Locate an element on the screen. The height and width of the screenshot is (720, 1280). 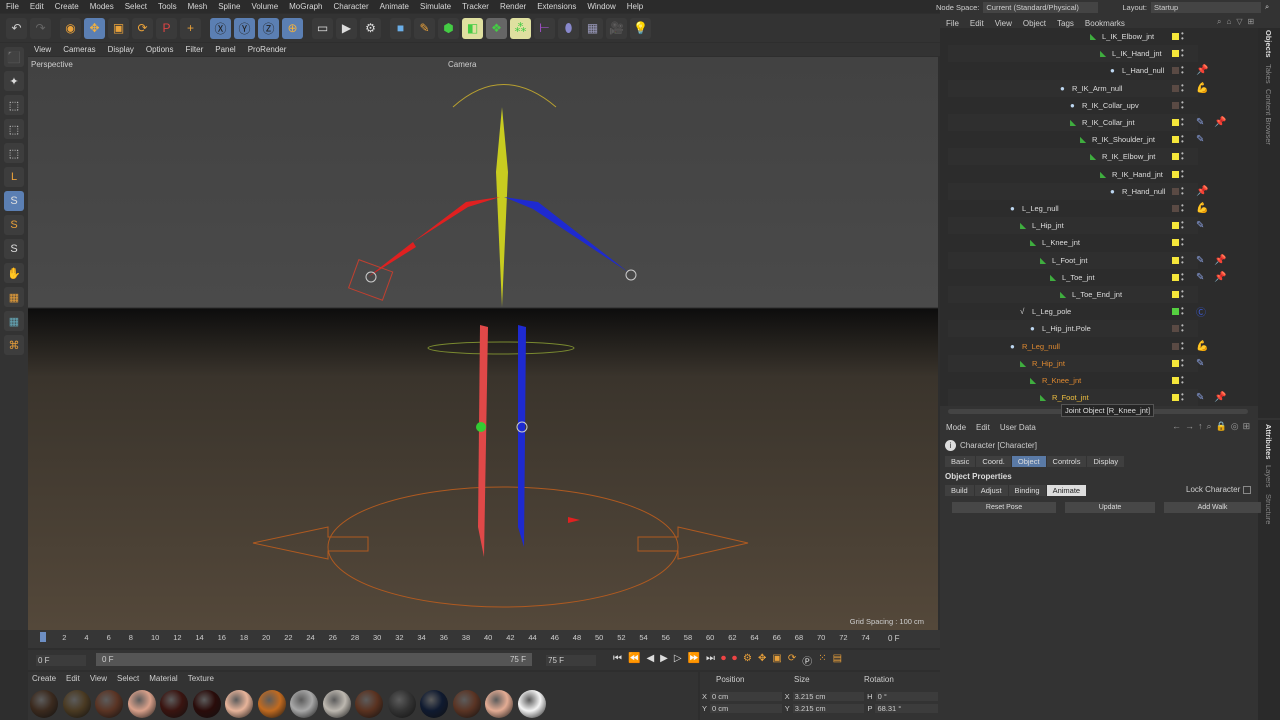
menu-character: Character is located at coordinates (351, 6).